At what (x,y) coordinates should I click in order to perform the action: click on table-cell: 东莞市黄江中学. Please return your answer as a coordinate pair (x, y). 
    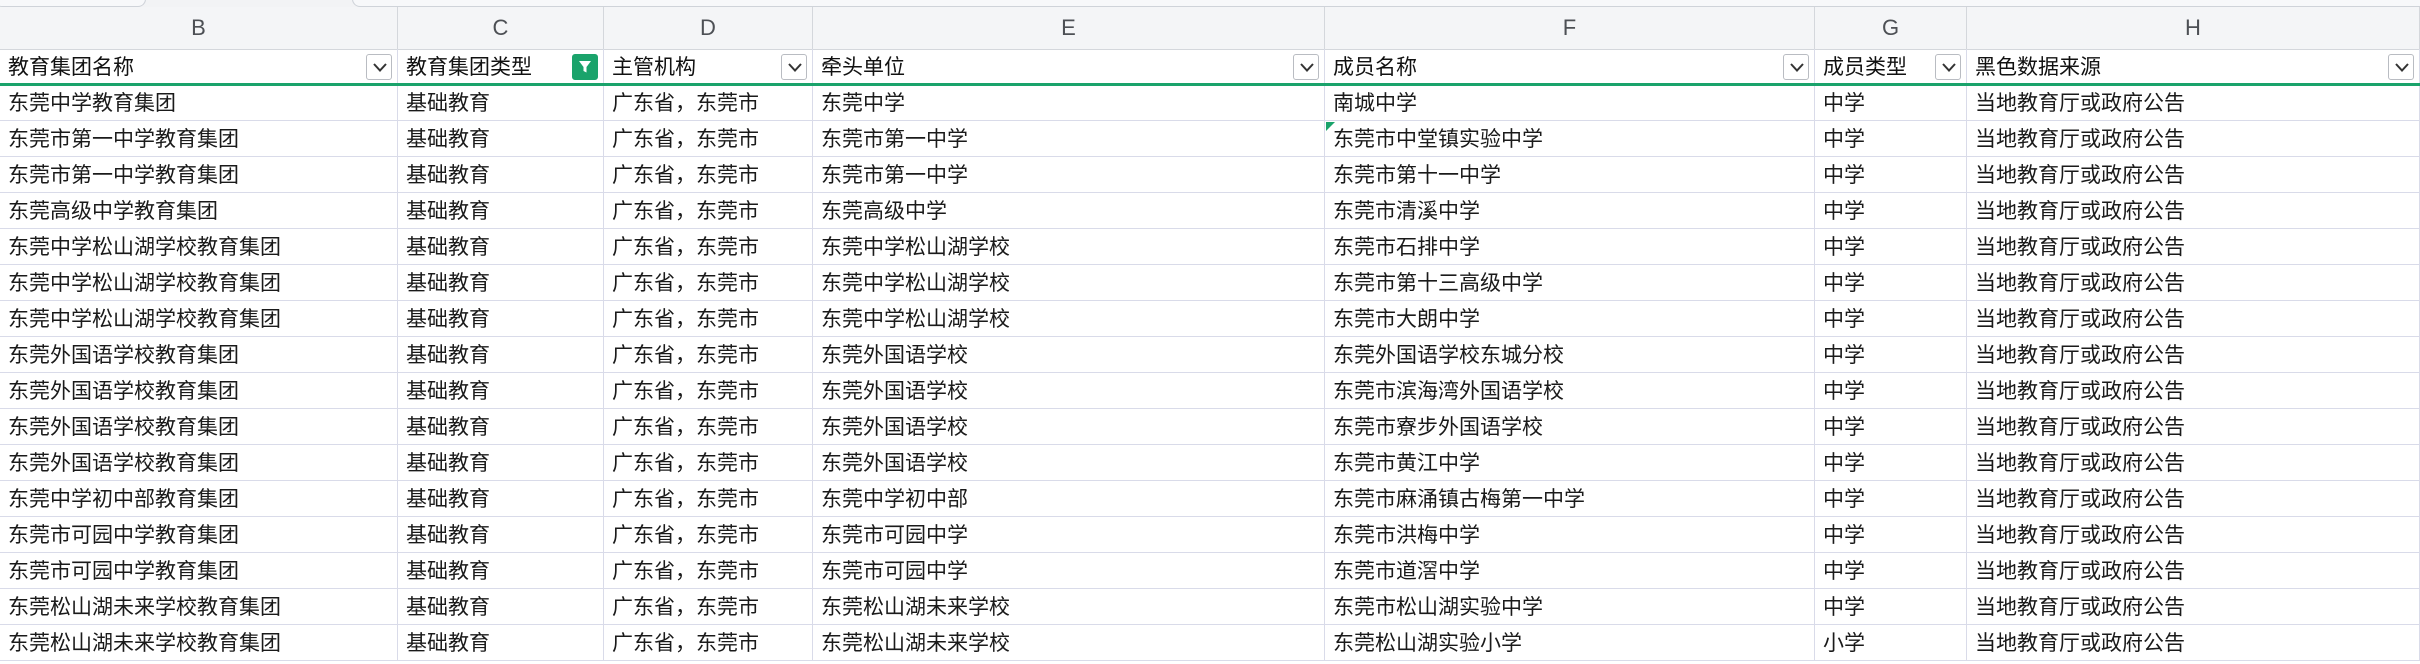
    Looking at the image, I should click on (1570, 463).